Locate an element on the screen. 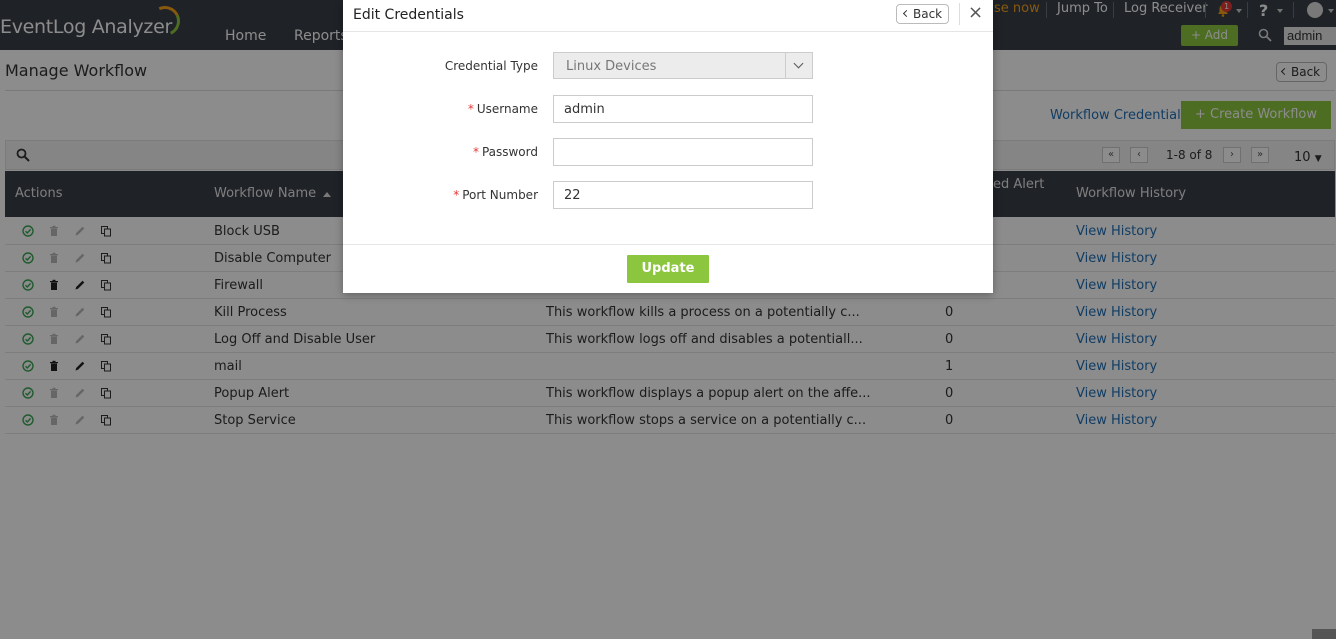 The image size is (1336, 639). credential-type-value: Linux Devices is located at coordinates (611, 66).